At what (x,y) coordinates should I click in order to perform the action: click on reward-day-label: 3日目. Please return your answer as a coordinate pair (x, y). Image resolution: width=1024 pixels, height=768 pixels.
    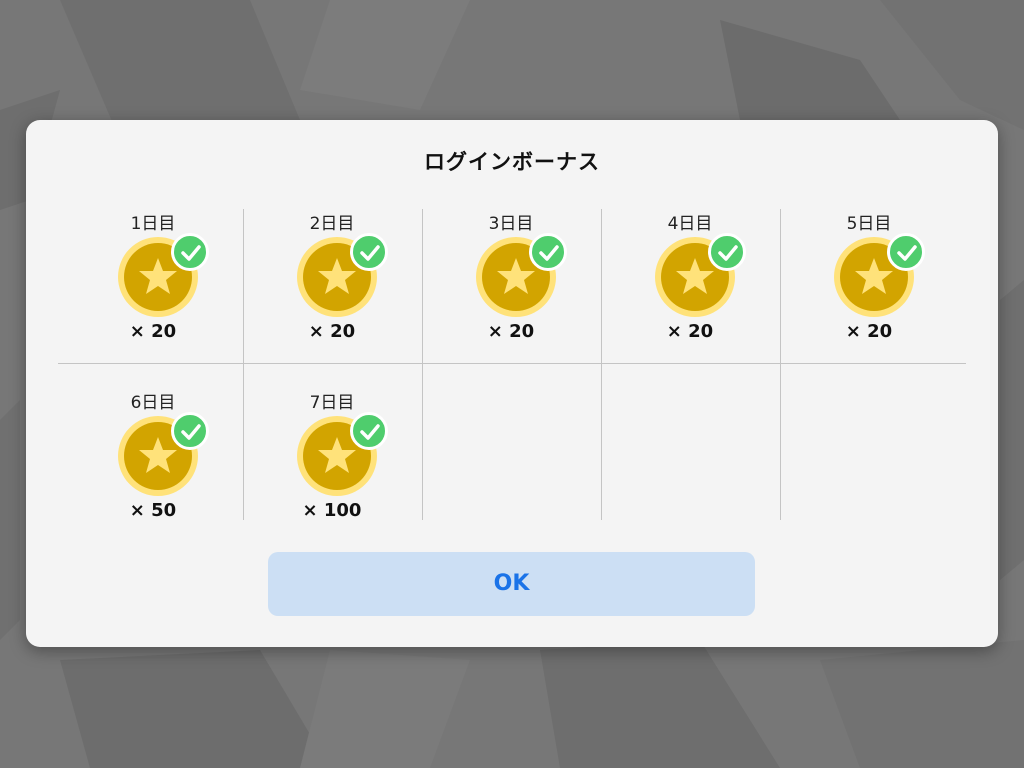
    Looking at the image, I should click on (511, 224).